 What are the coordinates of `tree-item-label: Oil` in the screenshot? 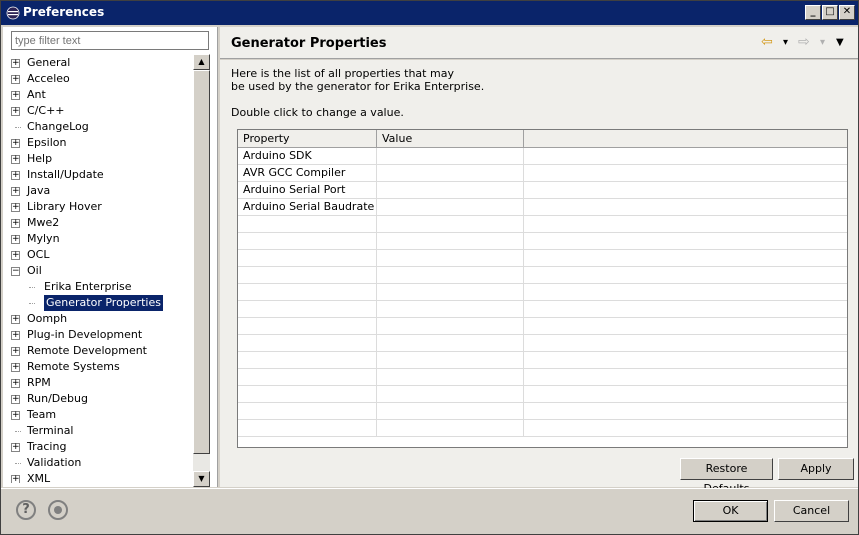 It's located at (34, 271).